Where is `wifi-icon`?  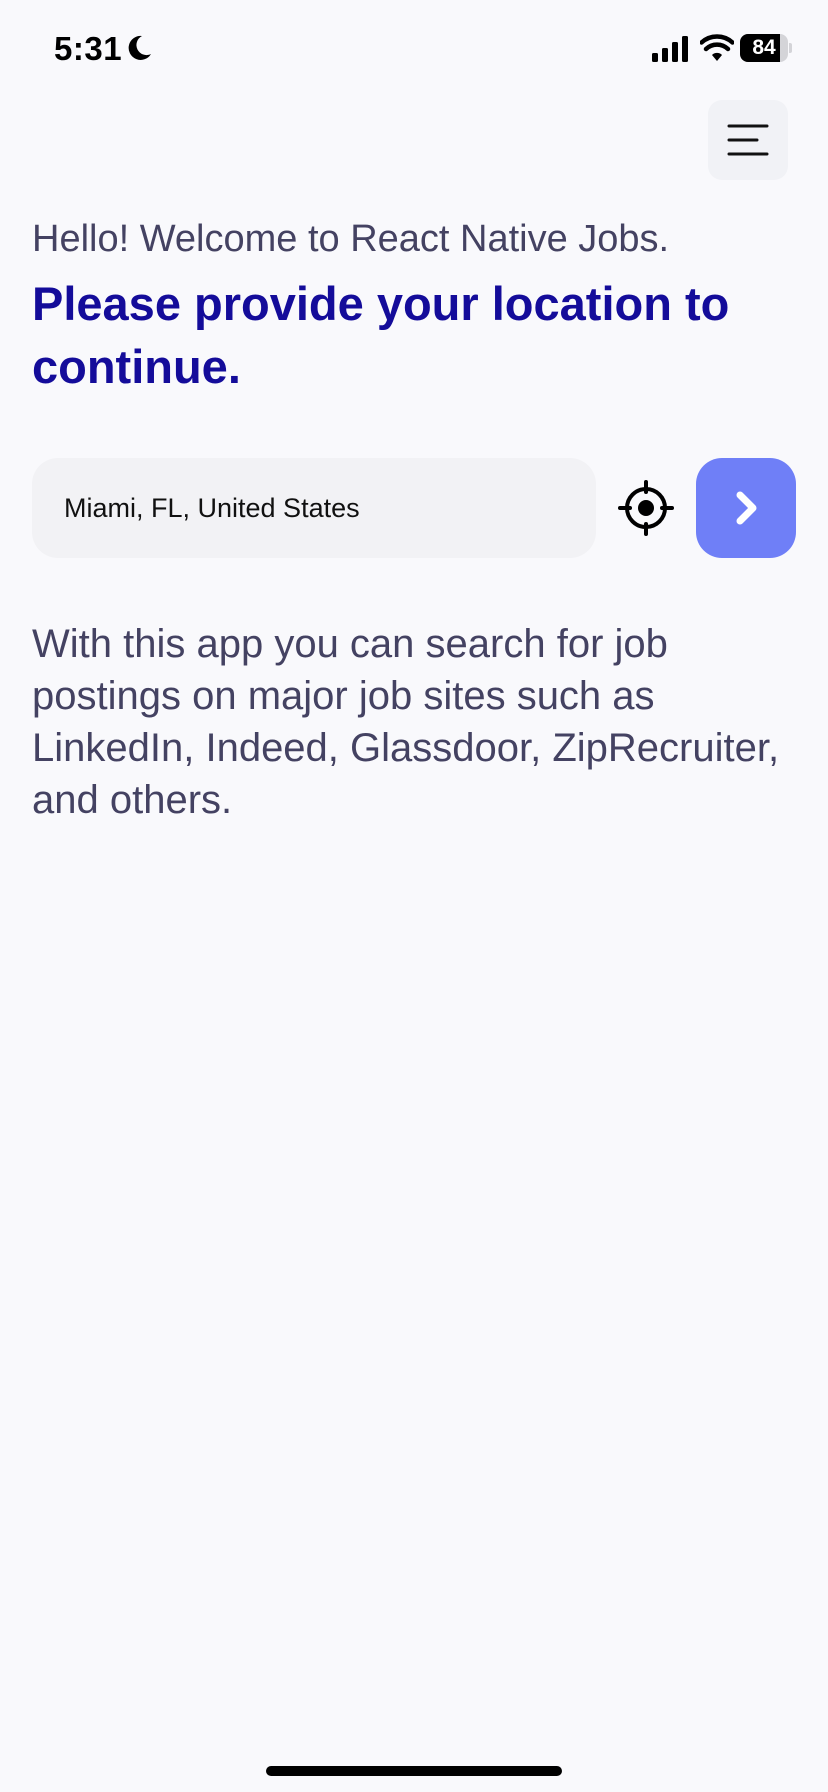 wifi-icon is located at coordinates (717, 47).